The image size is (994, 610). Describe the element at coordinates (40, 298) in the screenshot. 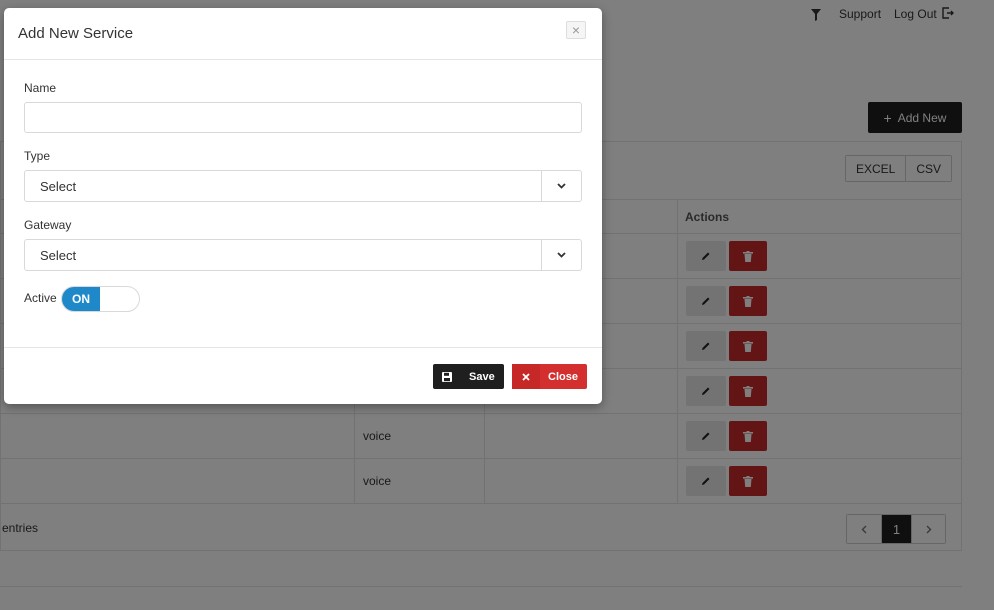

I see `active-label: Active` at that location.